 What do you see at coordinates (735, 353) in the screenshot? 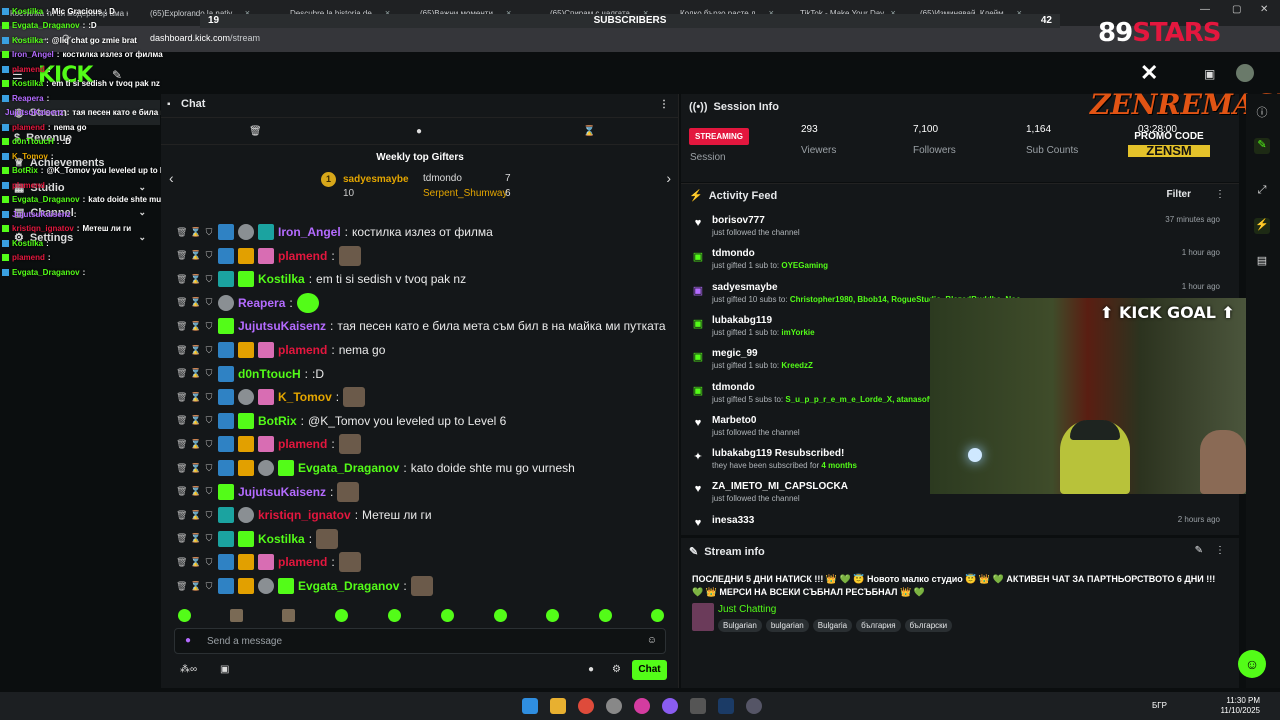
I see `activity-user: megic_99` at bounding box center [735, 353].